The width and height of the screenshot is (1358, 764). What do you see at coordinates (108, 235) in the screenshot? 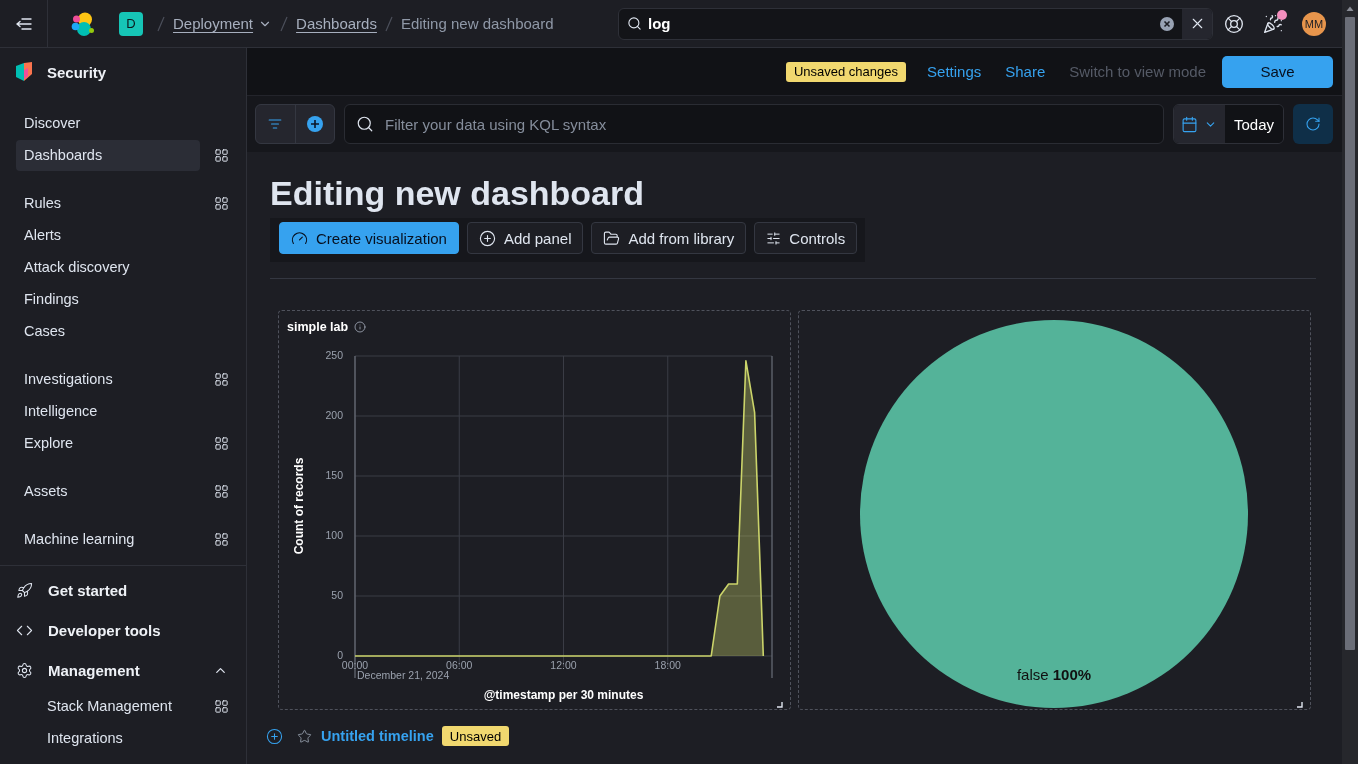
I see `nav-item: Alerts` at bounding box center [108, 235].